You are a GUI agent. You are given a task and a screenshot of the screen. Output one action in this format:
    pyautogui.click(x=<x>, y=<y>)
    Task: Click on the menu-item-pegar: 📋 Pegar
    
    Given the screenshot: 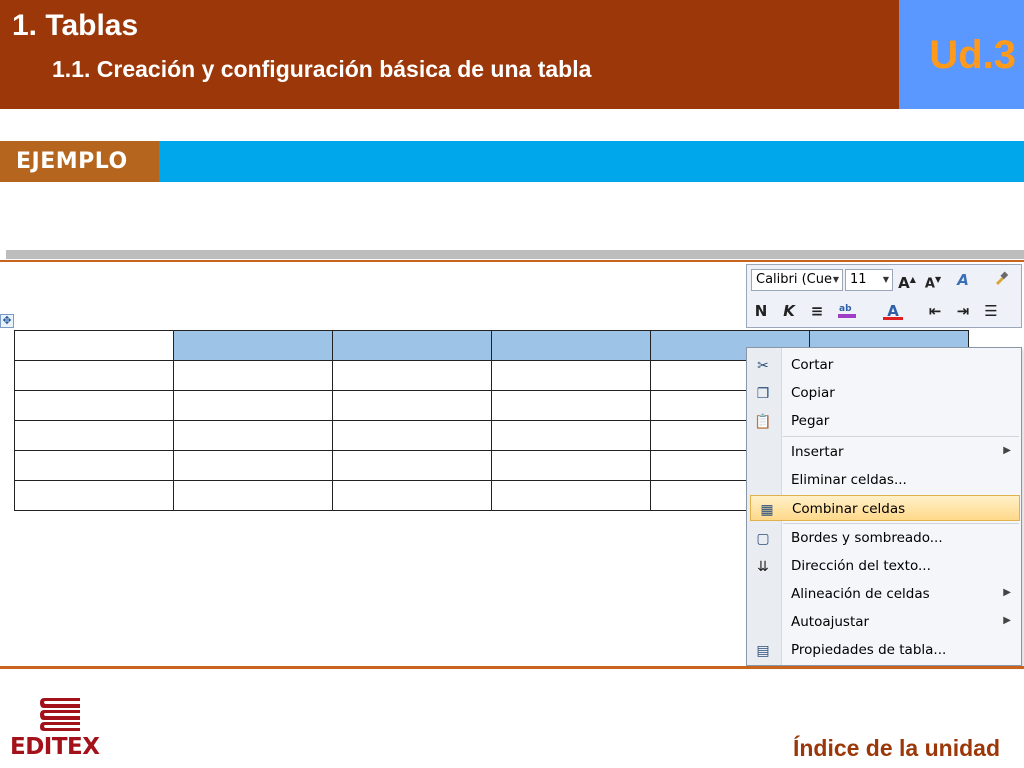 What is the action you would take?
    pyautogui.click(x=884, y=421)
    